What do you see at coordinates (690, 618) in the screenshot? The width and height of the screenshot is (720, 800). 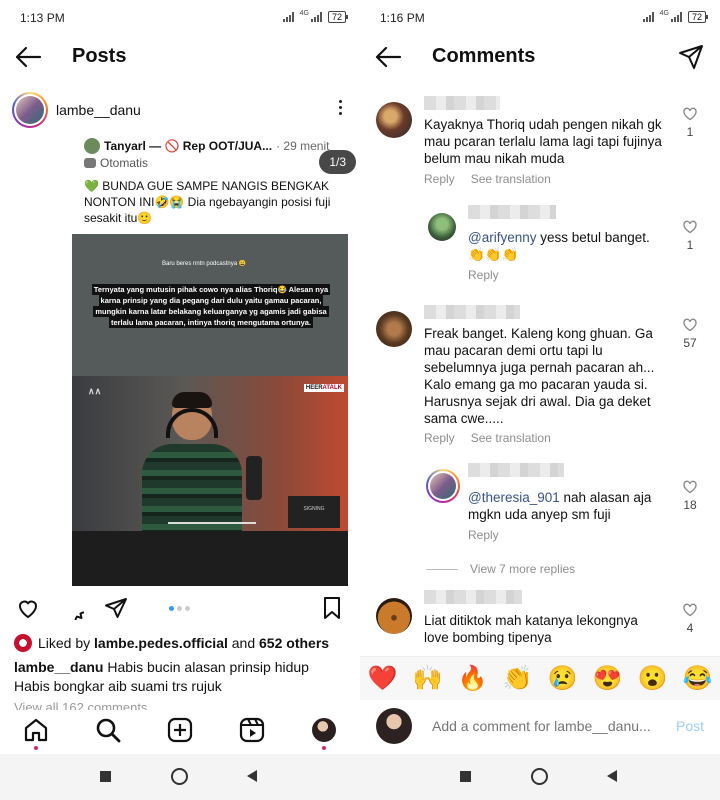 I see `comment-like: 4` at bounding box center [690, 618].